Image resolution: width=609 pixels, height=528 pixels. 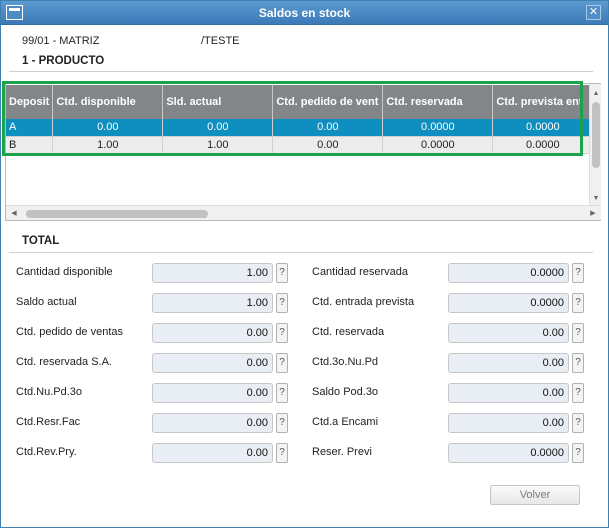 I want to click on column-header-current-balance: Sld. actual, so click(x=218, y=102).